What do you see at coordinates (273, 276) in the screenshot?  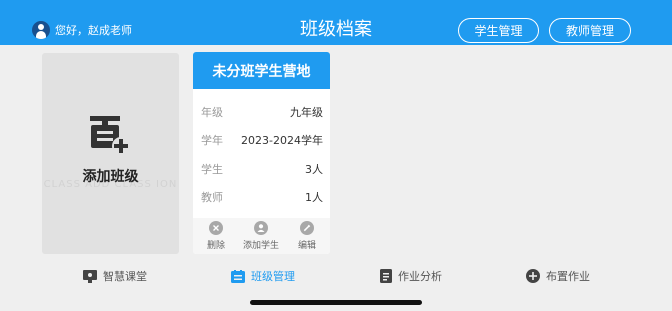 I see `tab-class-management-label: 班级管理` at bounding box center [273, 276].